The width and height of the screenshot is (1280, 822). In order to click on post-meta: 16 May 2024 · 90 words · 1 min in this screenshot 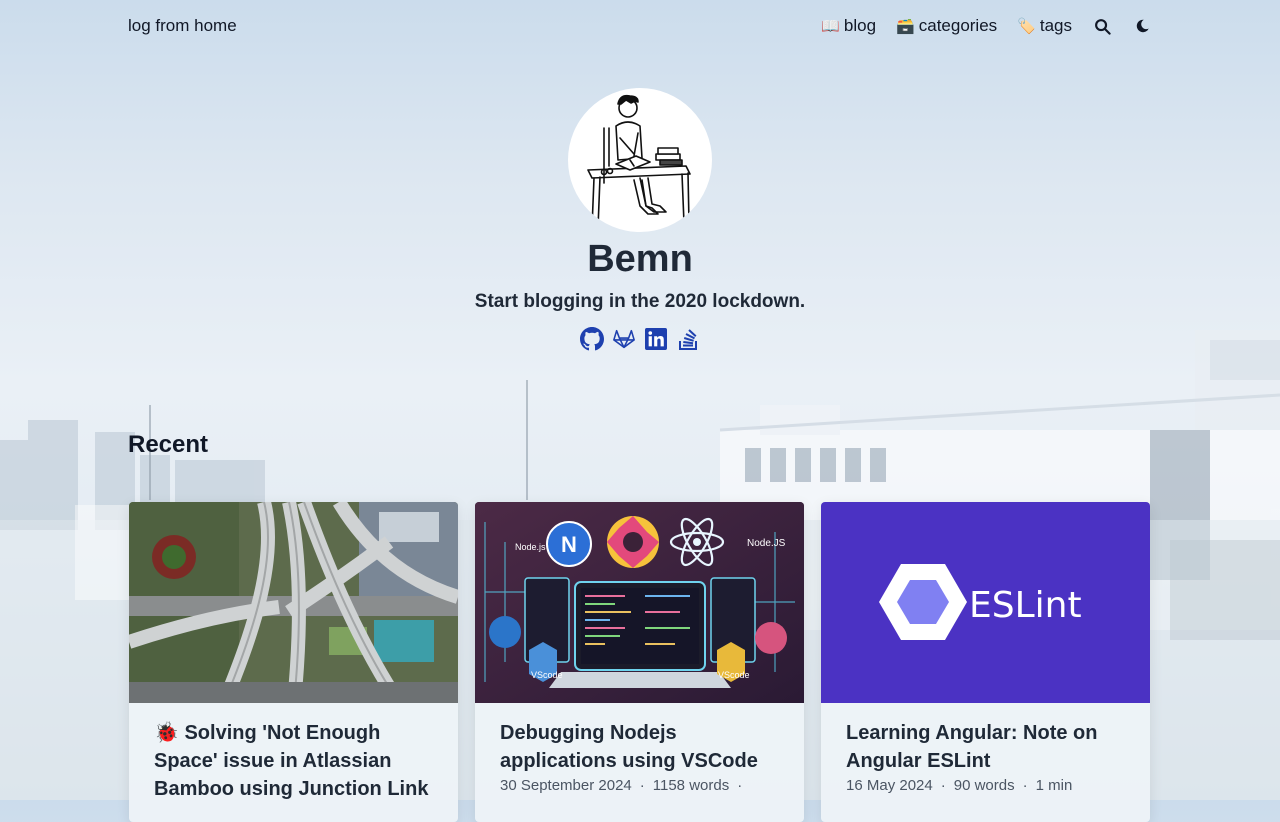, I will do `click(985, 785)`.